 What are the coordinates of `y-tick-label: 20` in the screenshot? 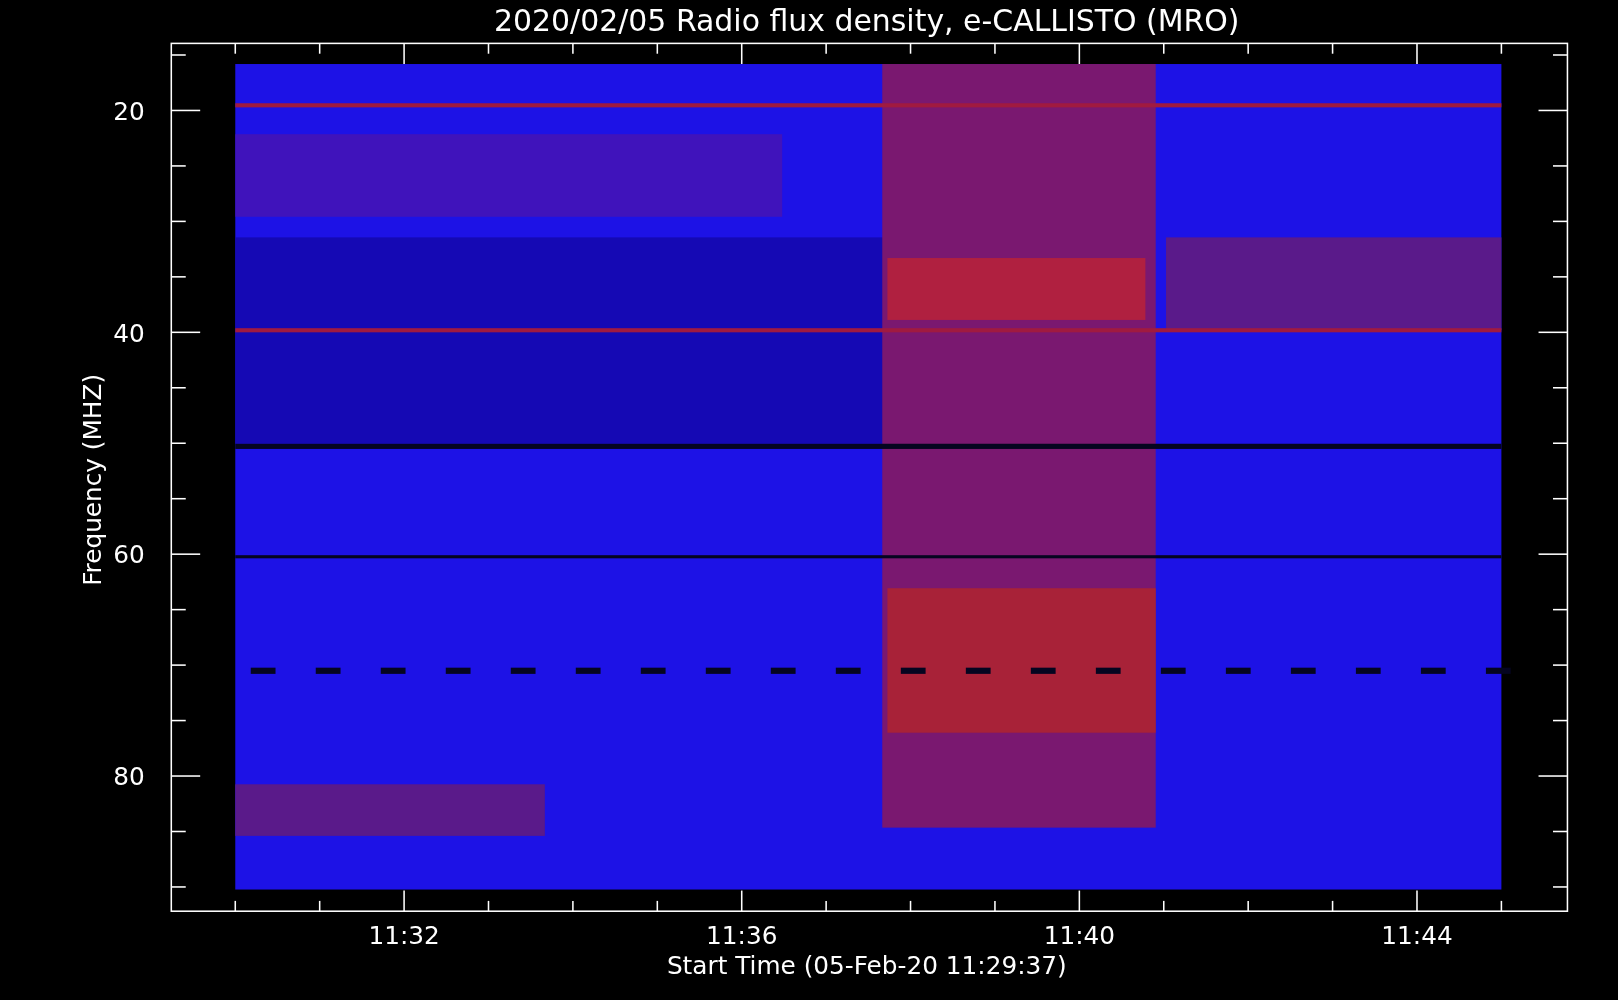 It's located at (129, 111).